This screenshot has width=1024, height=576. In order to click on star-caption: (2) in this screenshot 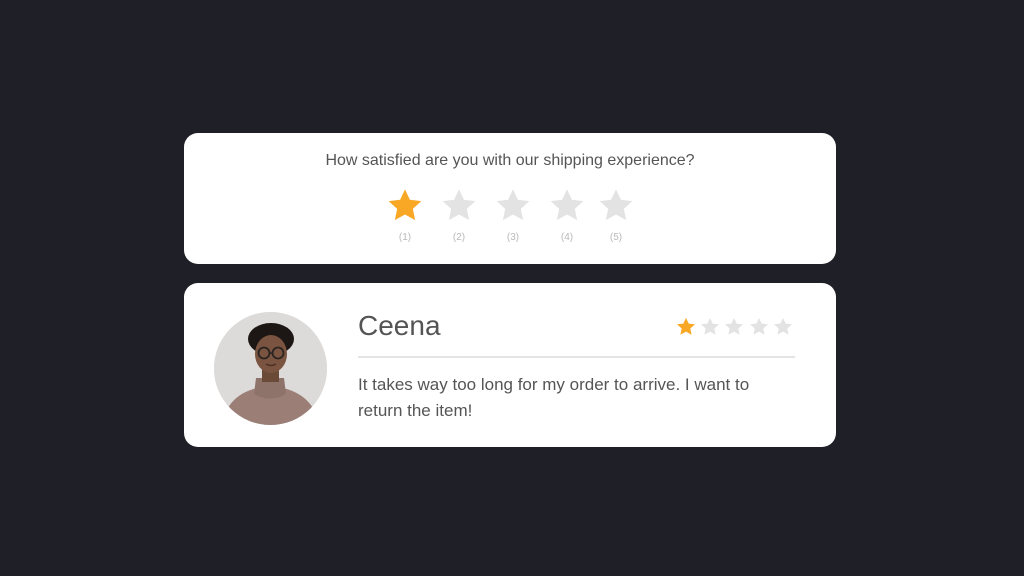, I will do `click(459, 237)`.